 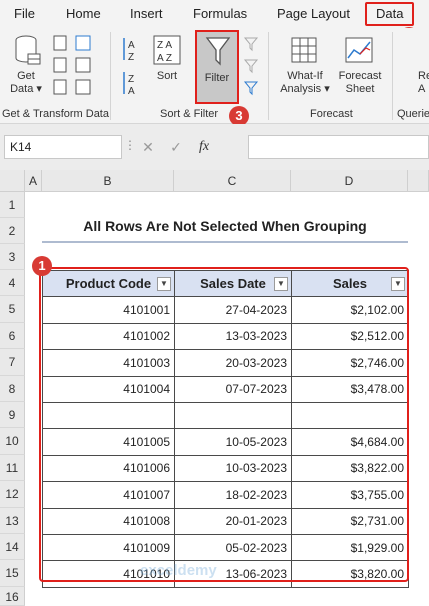 What do you see at coordinates (233, 310) in the screenshot?
I see `cell: 27-04-2023` at bounding box center [233, 310].